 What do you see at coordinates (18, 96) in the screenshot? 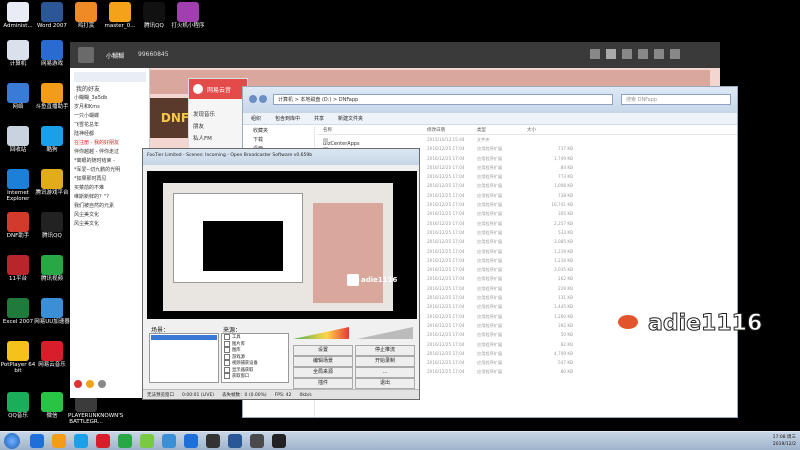
I see `desktop-icon: 网络` at bounding box center [18, 96].